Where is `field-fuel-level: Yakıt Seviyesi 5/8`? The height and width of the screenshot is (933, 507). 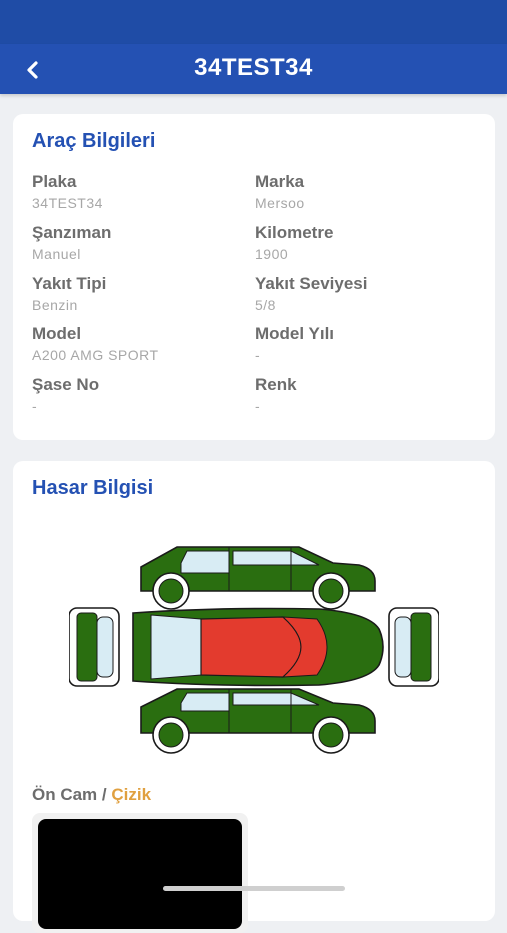 field-fuel-level: Yakıt Seviyesi 5/8 is located at coordinates (365, 293).